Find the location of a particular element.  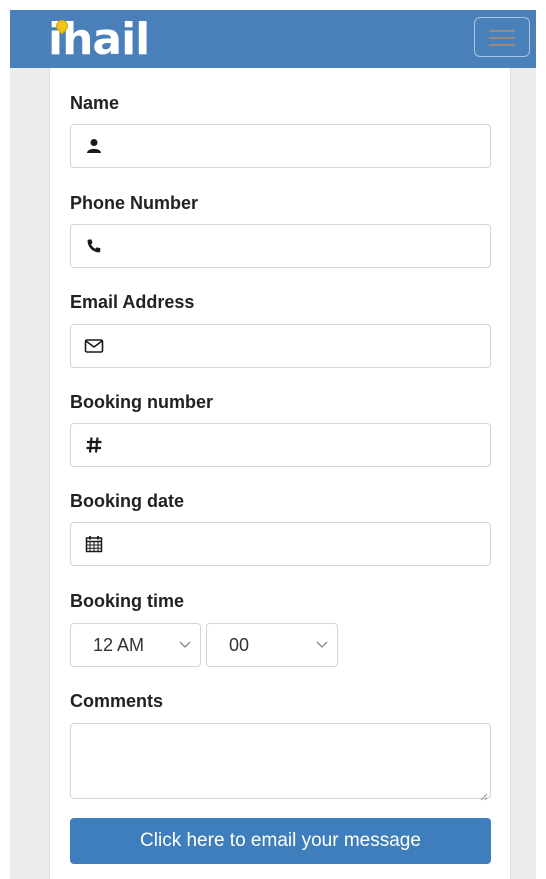

booking-date-input is located at coordinates (296, 545).